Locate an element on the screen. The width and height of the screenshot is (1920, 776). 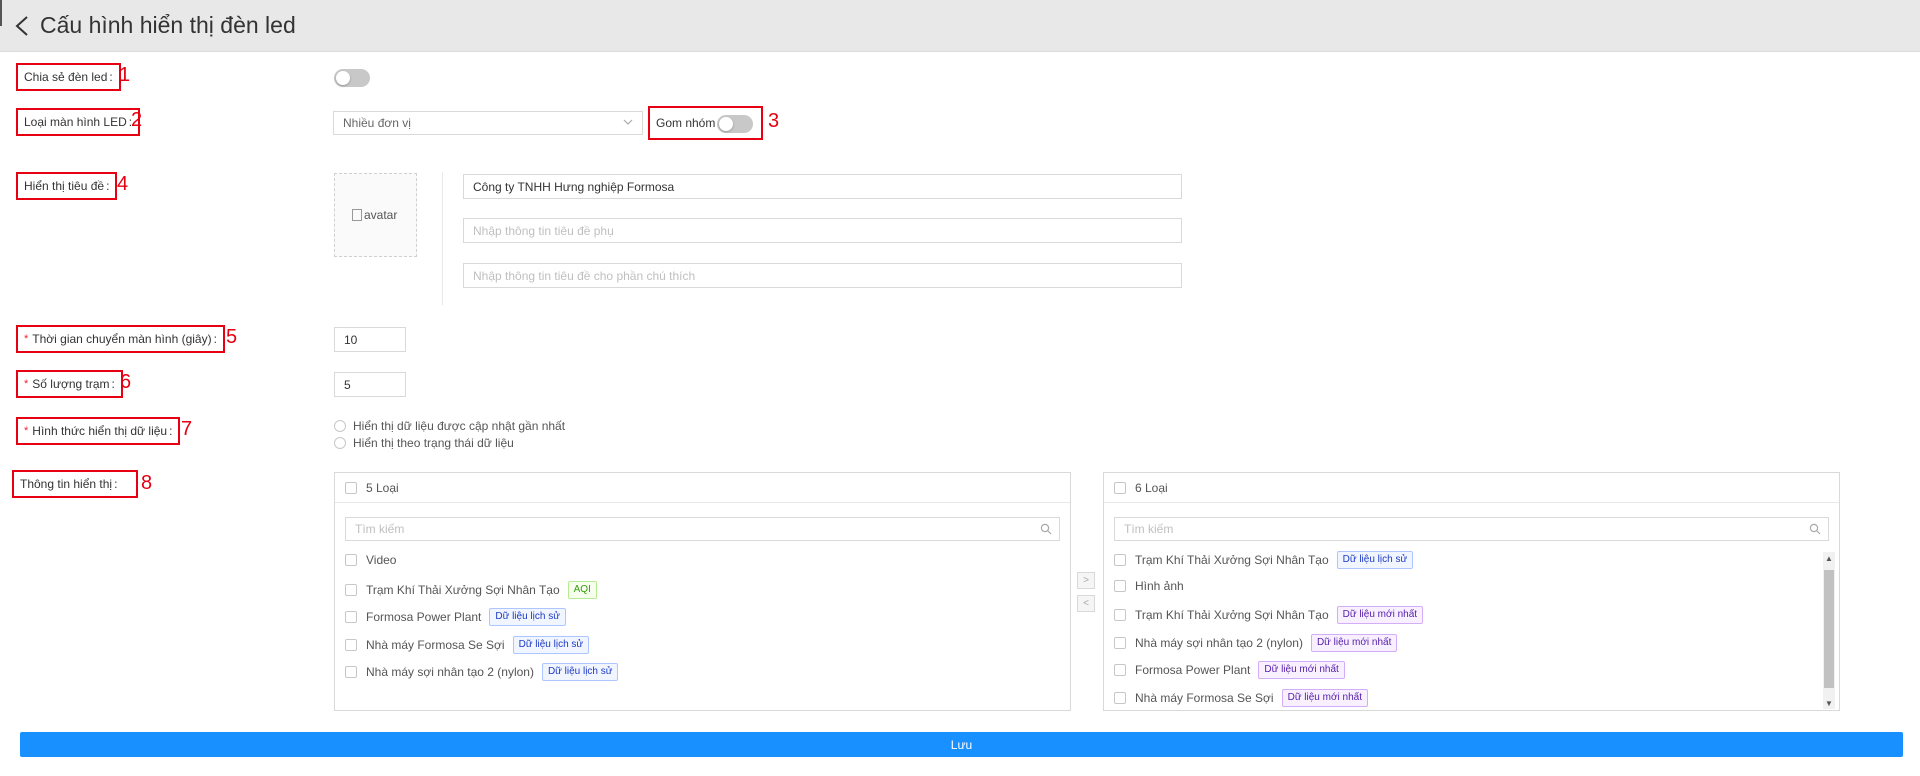
list-item: Nhà máy Formosa Se Sợi Dữ liệu lịch sử is located at coordinates (467, 644).